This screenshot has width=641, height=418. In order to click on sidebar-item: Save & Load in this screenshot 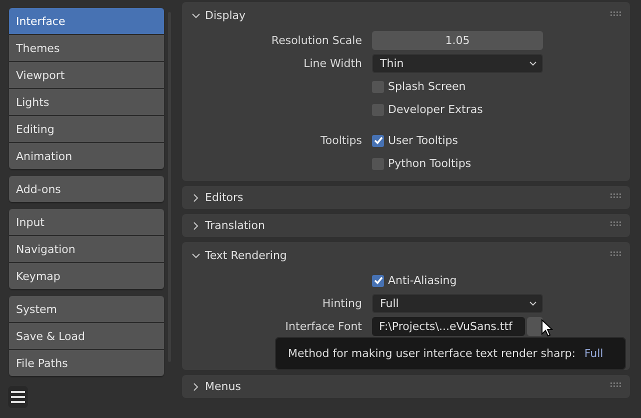, I will do `click(86, 336)`.